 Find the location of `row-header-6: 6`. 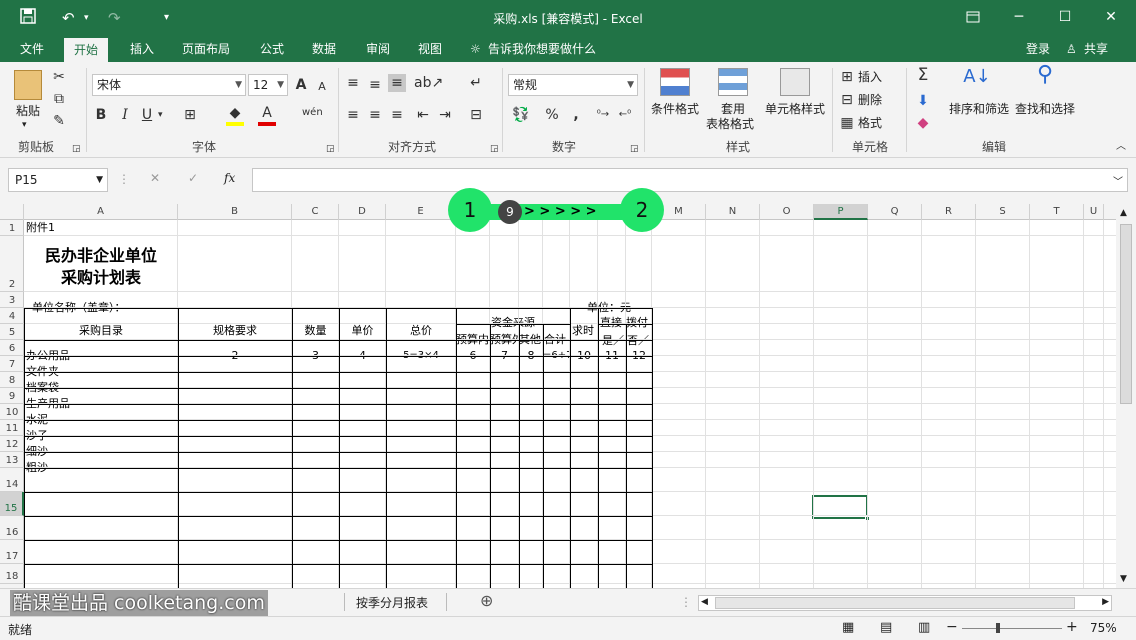

row-header-6: 6 is located at coordinates (12, 348).